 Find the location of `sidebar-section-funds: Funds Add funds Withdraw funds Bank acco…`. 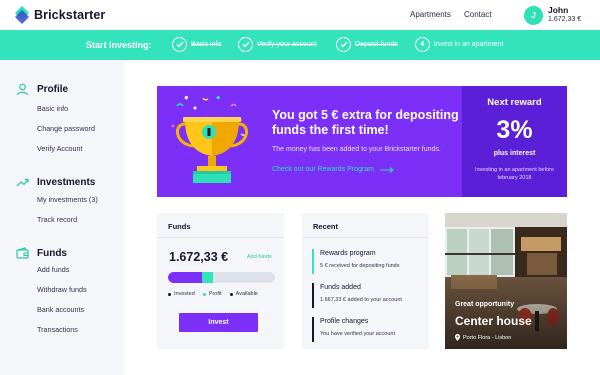

sidebar-section-funds: Funds Add funds Withdraw funds Bank acco… is located at coordinates (51, 293).